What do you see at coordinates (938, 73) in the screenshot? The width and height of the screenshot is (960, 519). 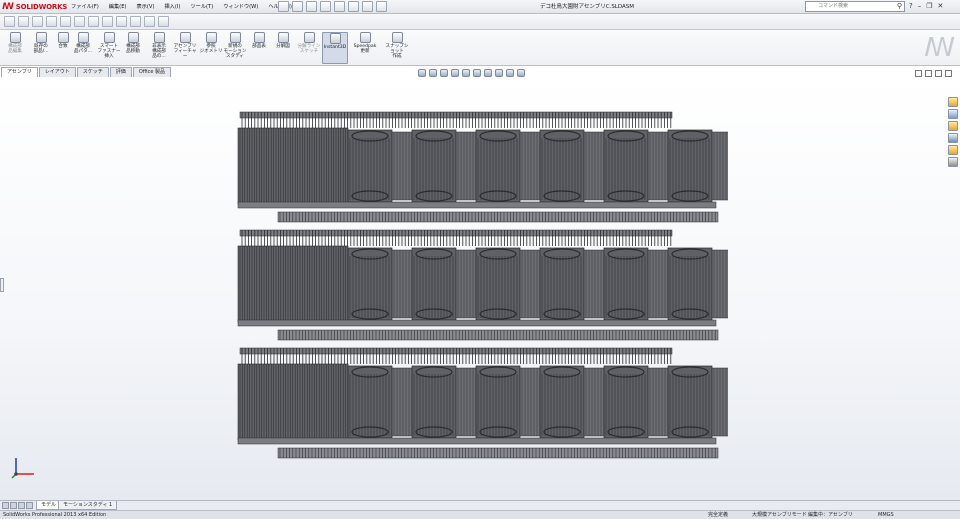 I see `viewport-restore-icon` at bounding box center [938, 73].